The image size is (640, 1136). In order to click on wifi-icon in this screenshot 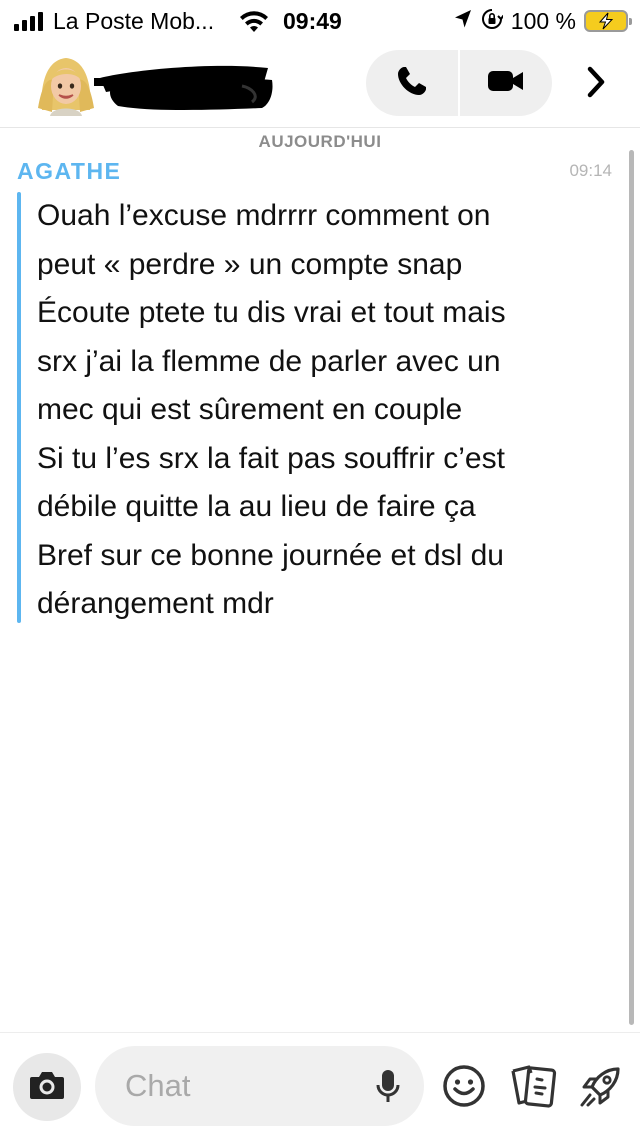, I will do `click(254, 23)`.